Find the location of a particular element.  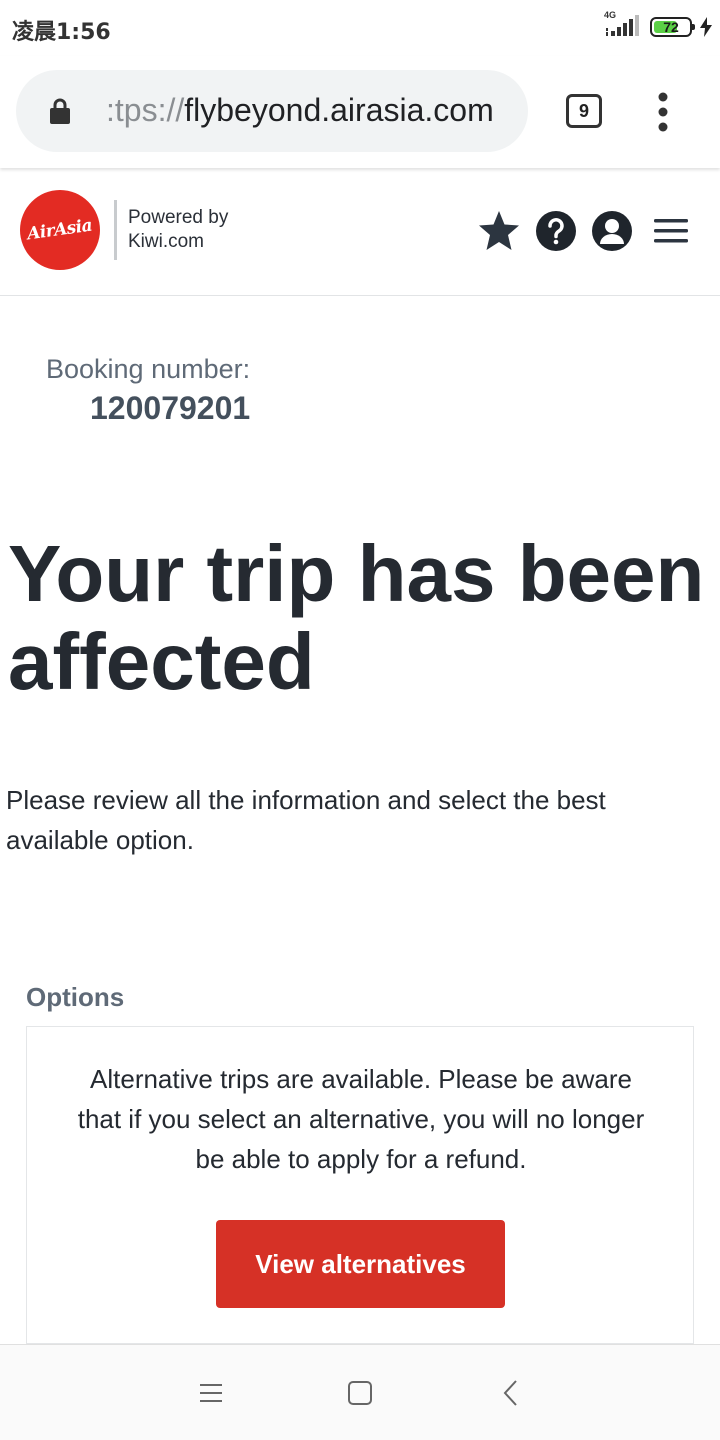

browser-toolbar: :tps://flybeyond.airasia.com 9 is located at coordinates (360, 112).